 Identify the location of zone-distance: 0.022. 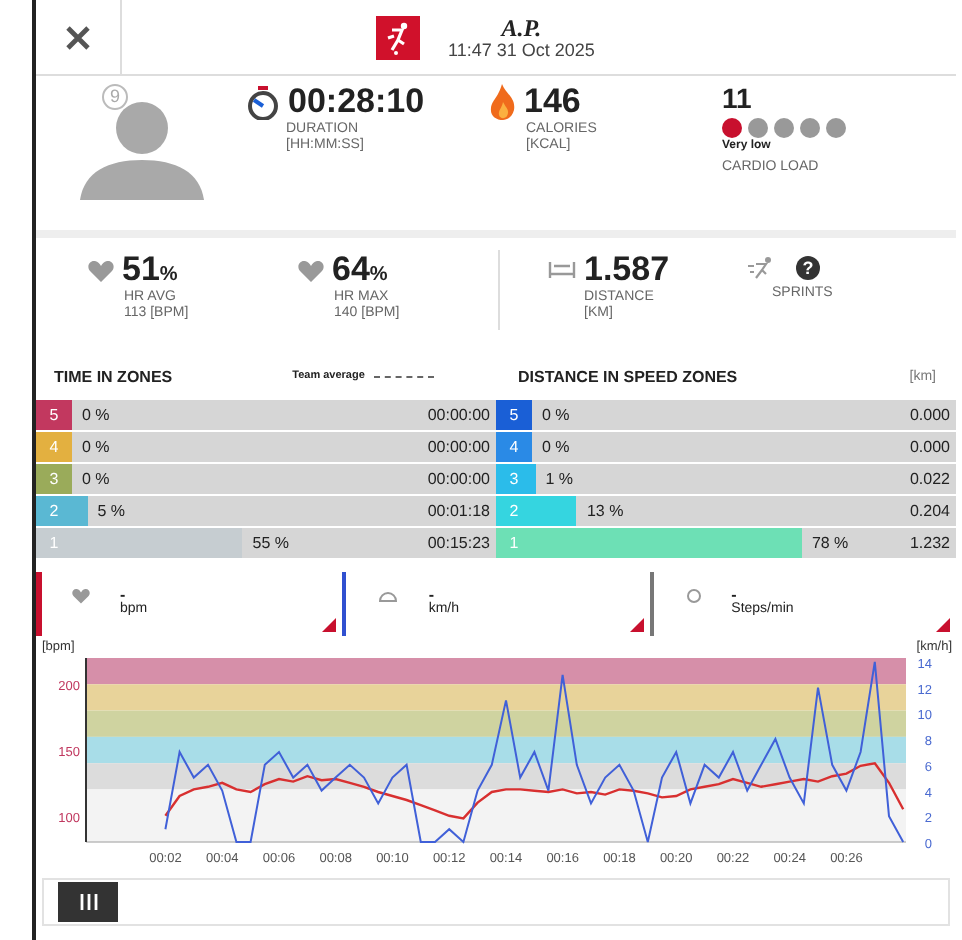
(929, 480).